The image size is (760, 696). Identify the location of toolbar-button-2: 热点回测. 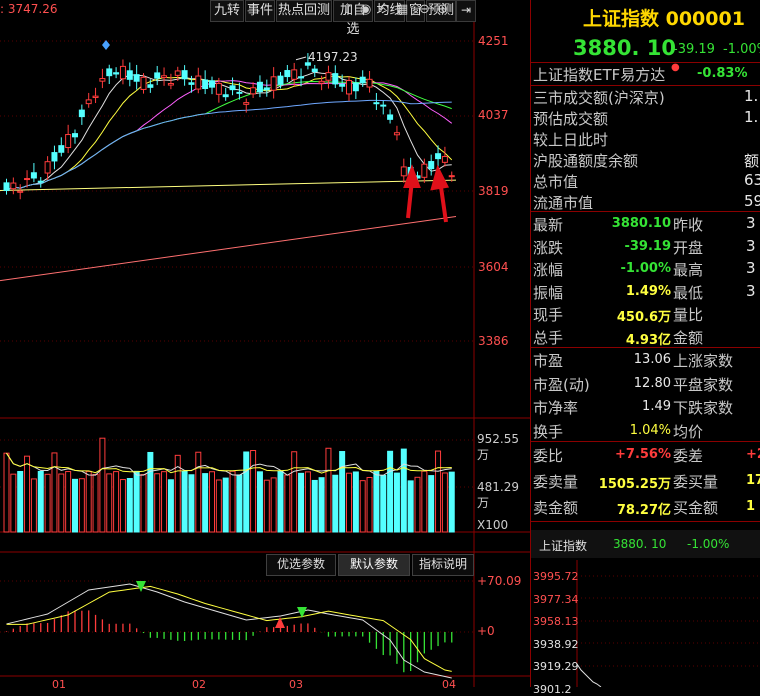
(304, 11).